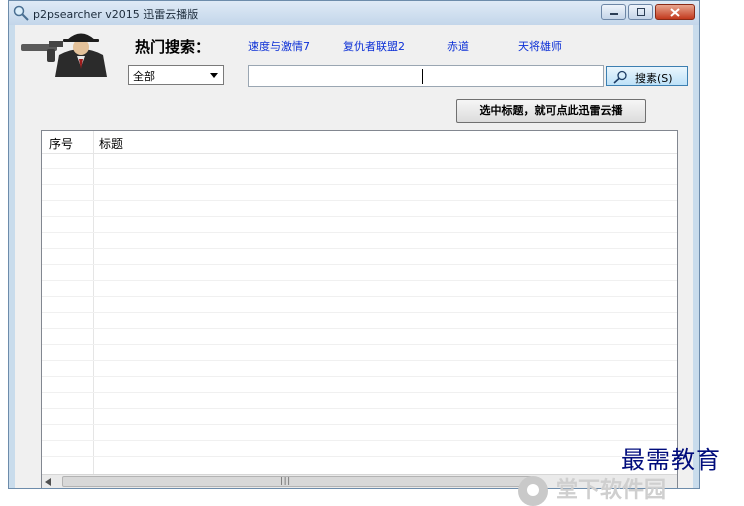 The width and height of the screenshot is (744, 506). I want to click on watermark-logo-icon, so click(533, 491).